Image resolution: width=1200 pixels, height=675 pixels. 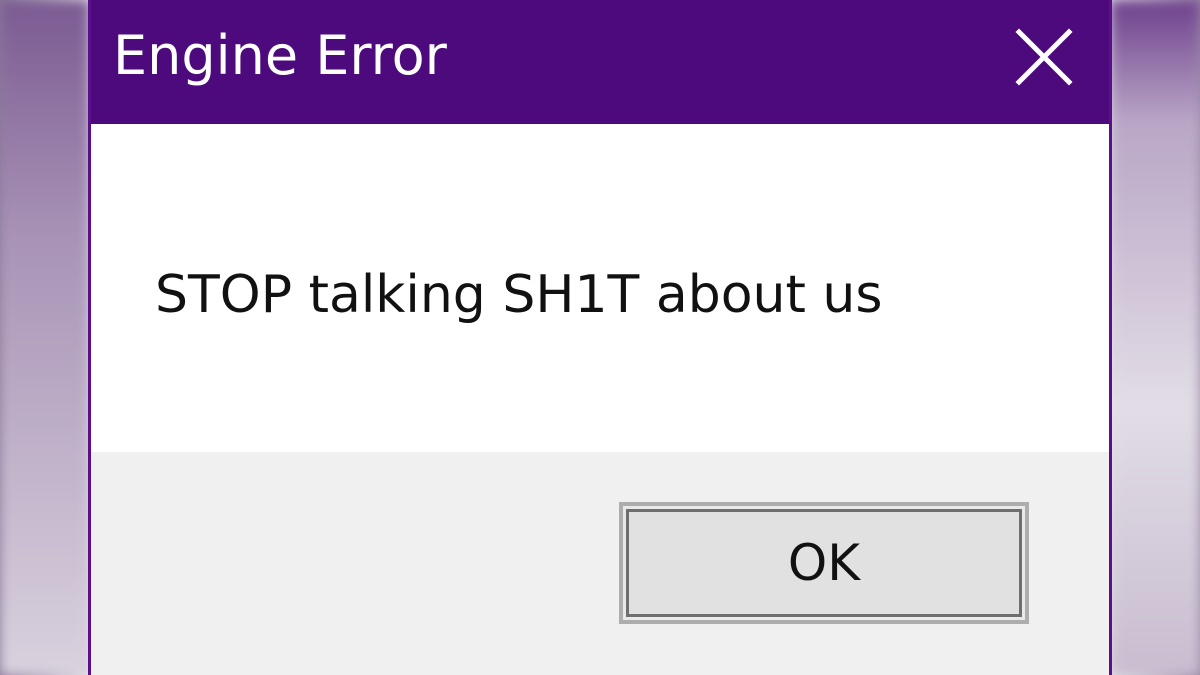 What do you see at coordinates (280, 55) in the screenshot?
I see `dialog-title: Engine Error` at bounding box center [280, 55].